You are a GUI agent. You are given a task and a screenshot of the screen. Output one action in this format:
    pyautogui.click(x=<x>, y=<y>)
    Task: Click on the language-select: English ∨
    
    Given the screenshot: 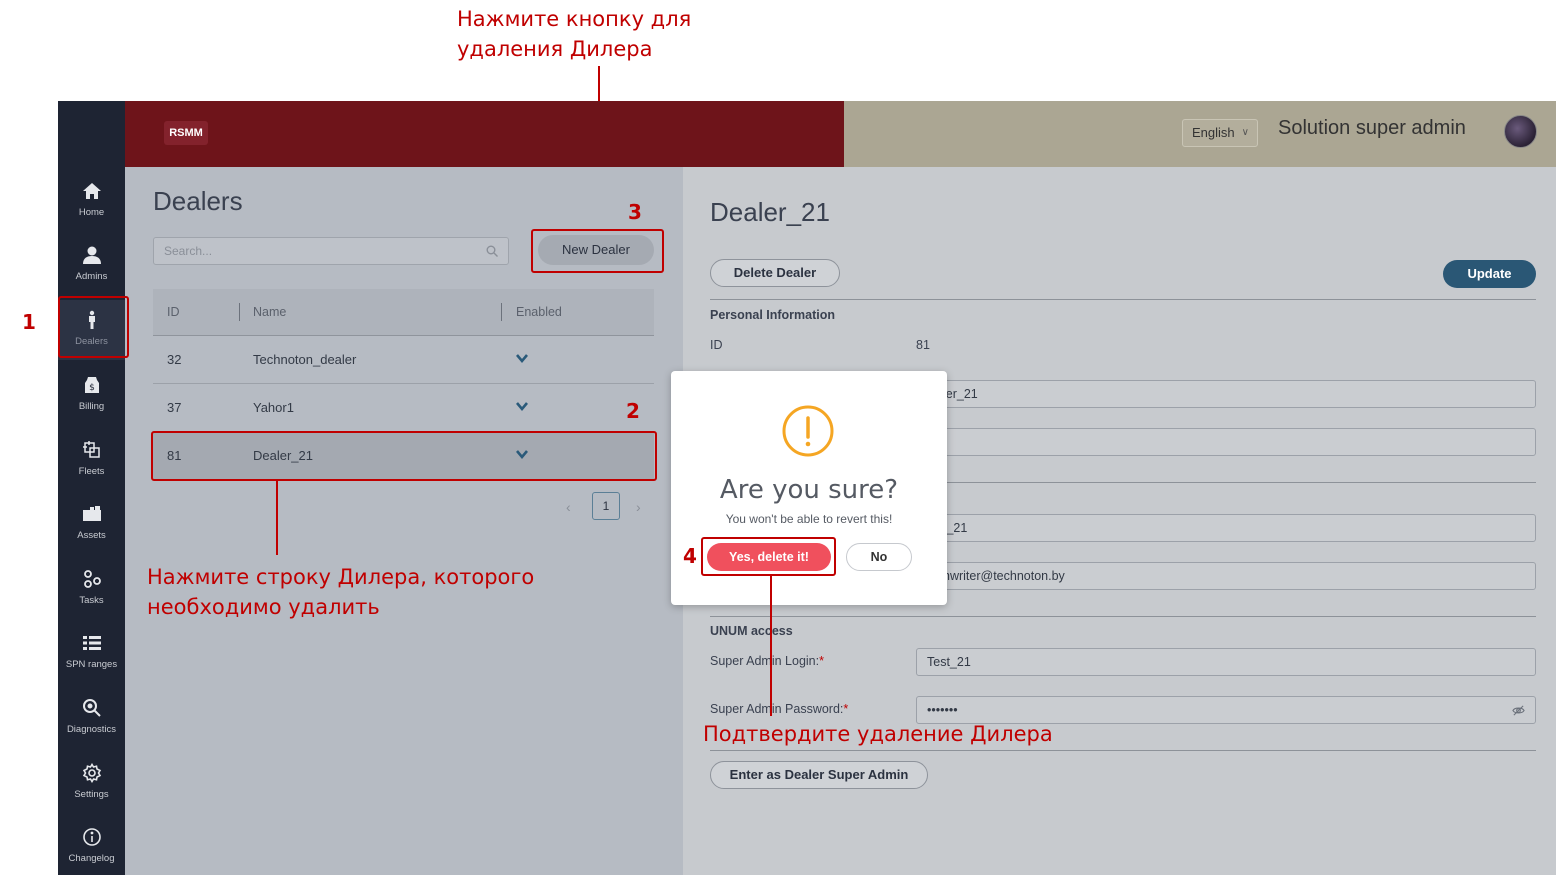 What is the action you would take?
    pyautogui.click(x=1220, y=133)
    